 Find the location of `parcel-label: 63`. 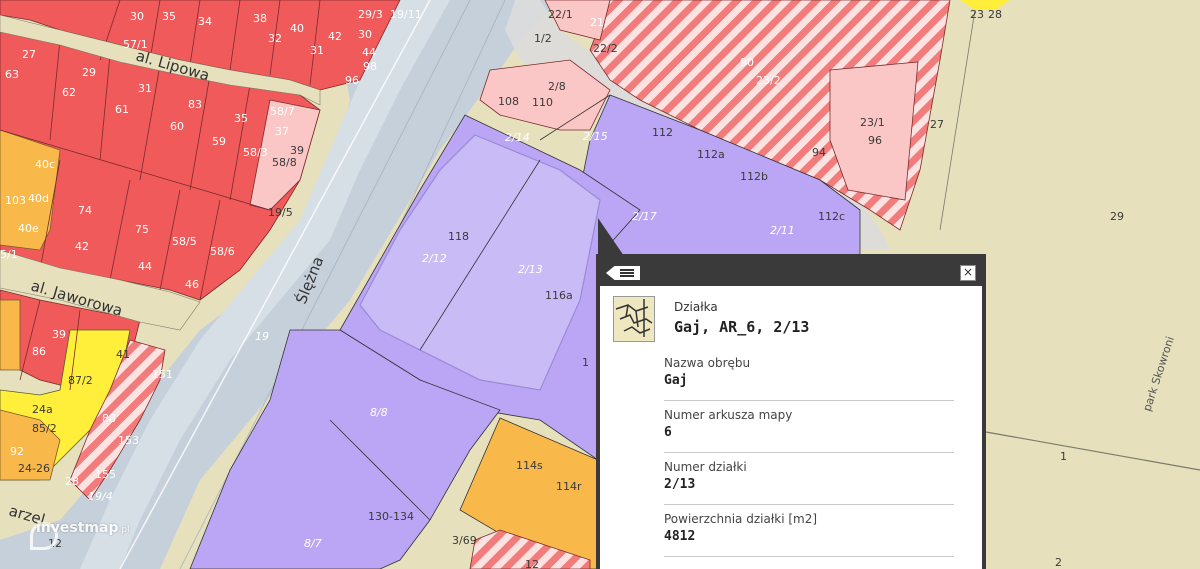

parcel-label: 63 is located at coordinates (12, 74).